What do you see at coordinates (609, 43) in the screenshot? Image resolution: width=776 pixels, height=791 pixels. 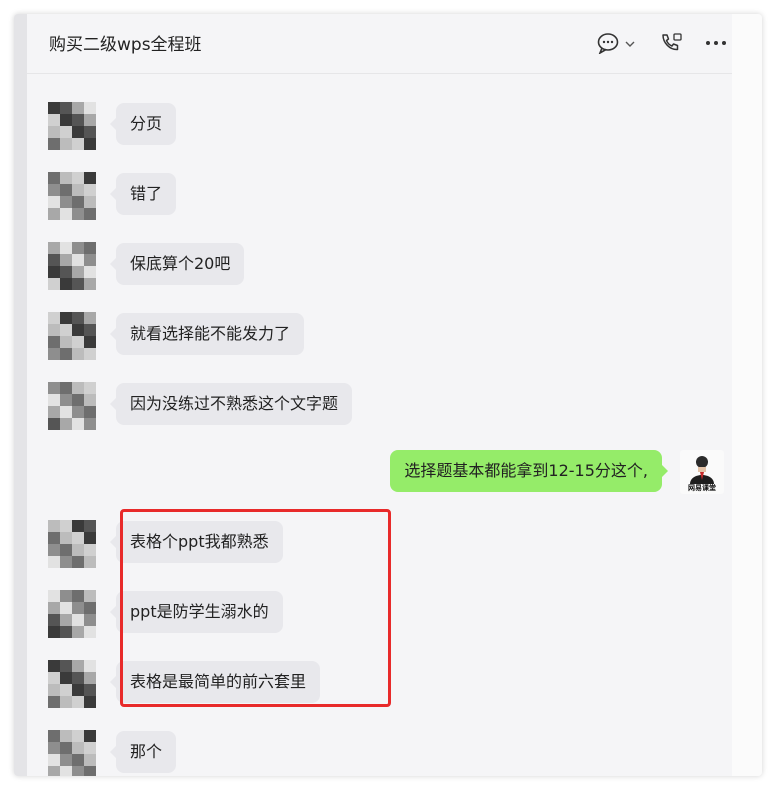 I see `chat-icon` at bounding box center [609, 43].